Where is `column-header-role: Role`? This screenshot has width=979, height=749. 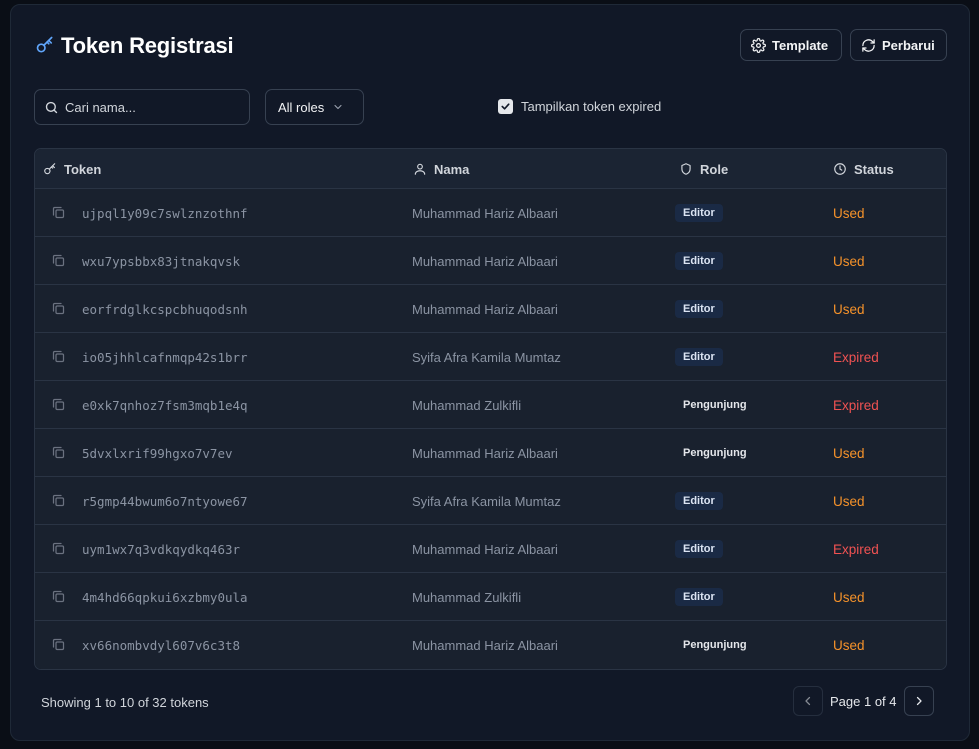 column-header-role: Role is located at coordinates (703, 169).